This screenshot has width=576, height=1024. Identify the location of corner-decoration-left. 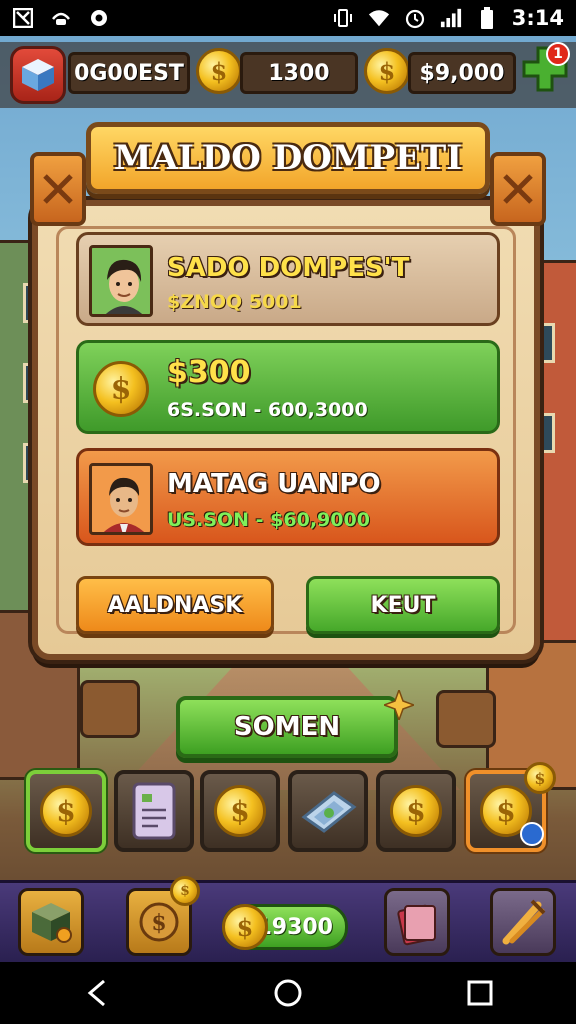
(58, 189).